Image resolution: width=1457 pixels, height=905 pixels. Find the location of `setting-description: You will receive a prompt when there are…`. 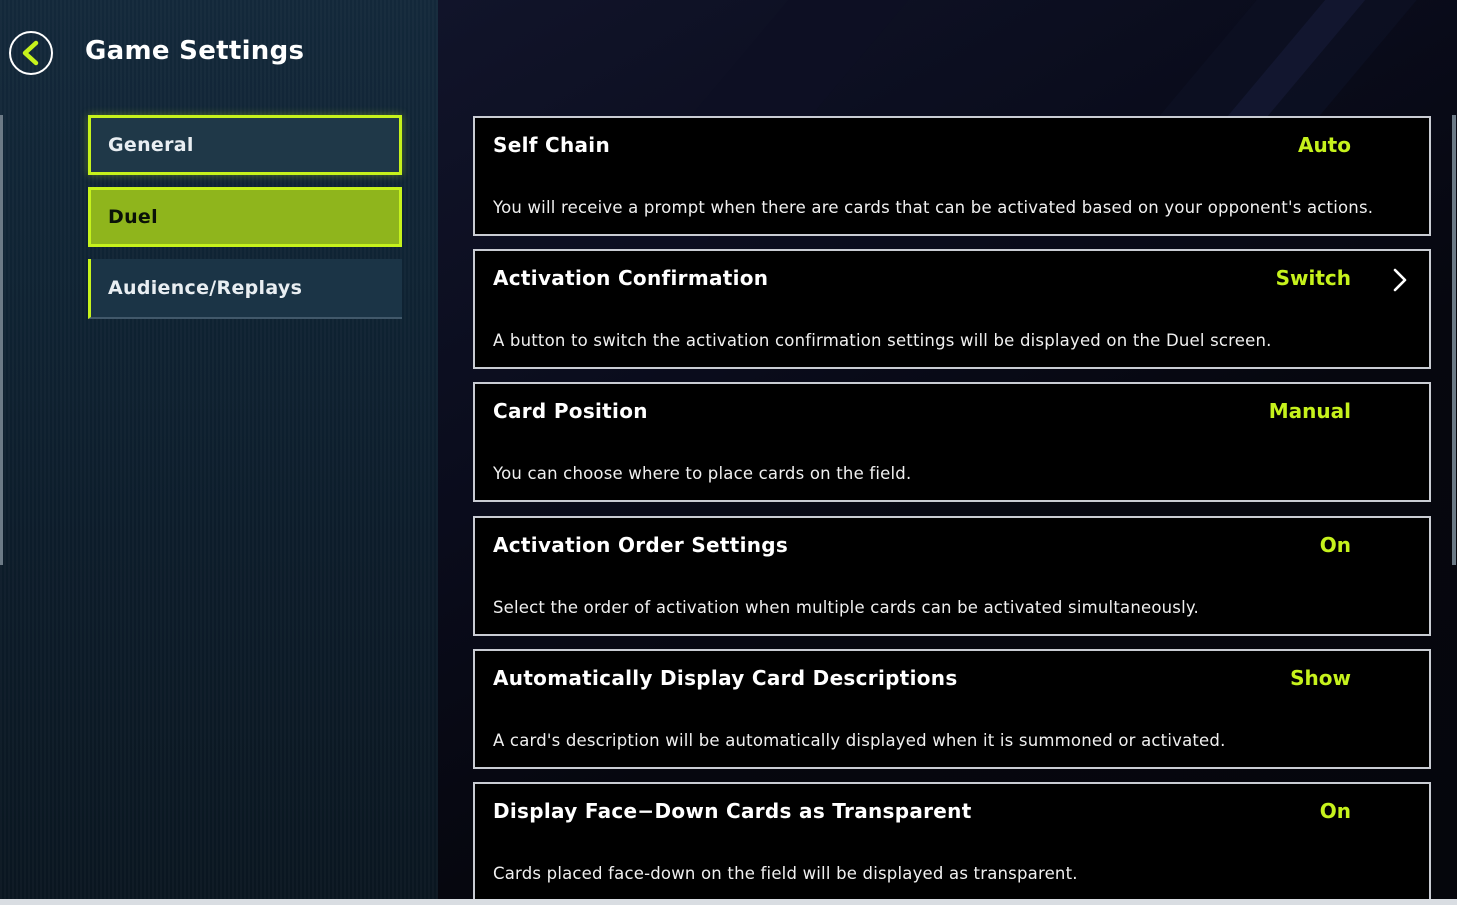

setting-description: You will receive a prompt when there are… is located at coordinates (933, 207).